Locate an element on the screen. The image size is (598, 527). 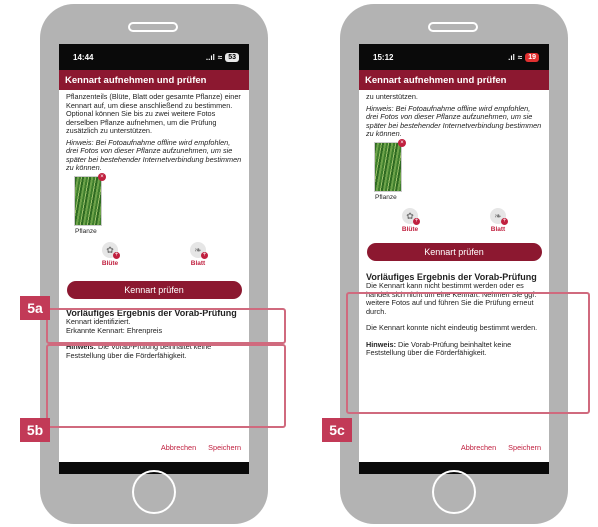
status-time: 14:44 is located at coordinates (83, 57).